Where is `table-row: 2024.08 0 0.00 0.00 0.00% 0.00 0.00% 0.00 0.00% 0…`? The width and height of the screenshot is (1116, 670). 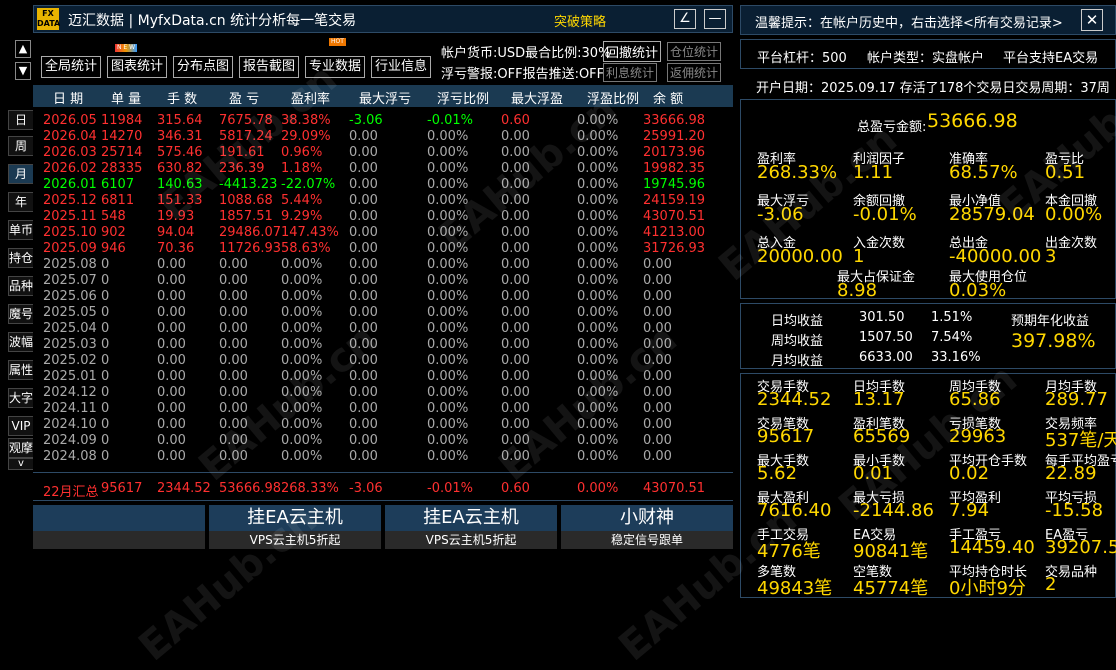
table-row: 2024.08 0 0.00 0.00 0.00% 0.00 0.00% 0.00 0.00% 0… is located at coordinates (383, 457).